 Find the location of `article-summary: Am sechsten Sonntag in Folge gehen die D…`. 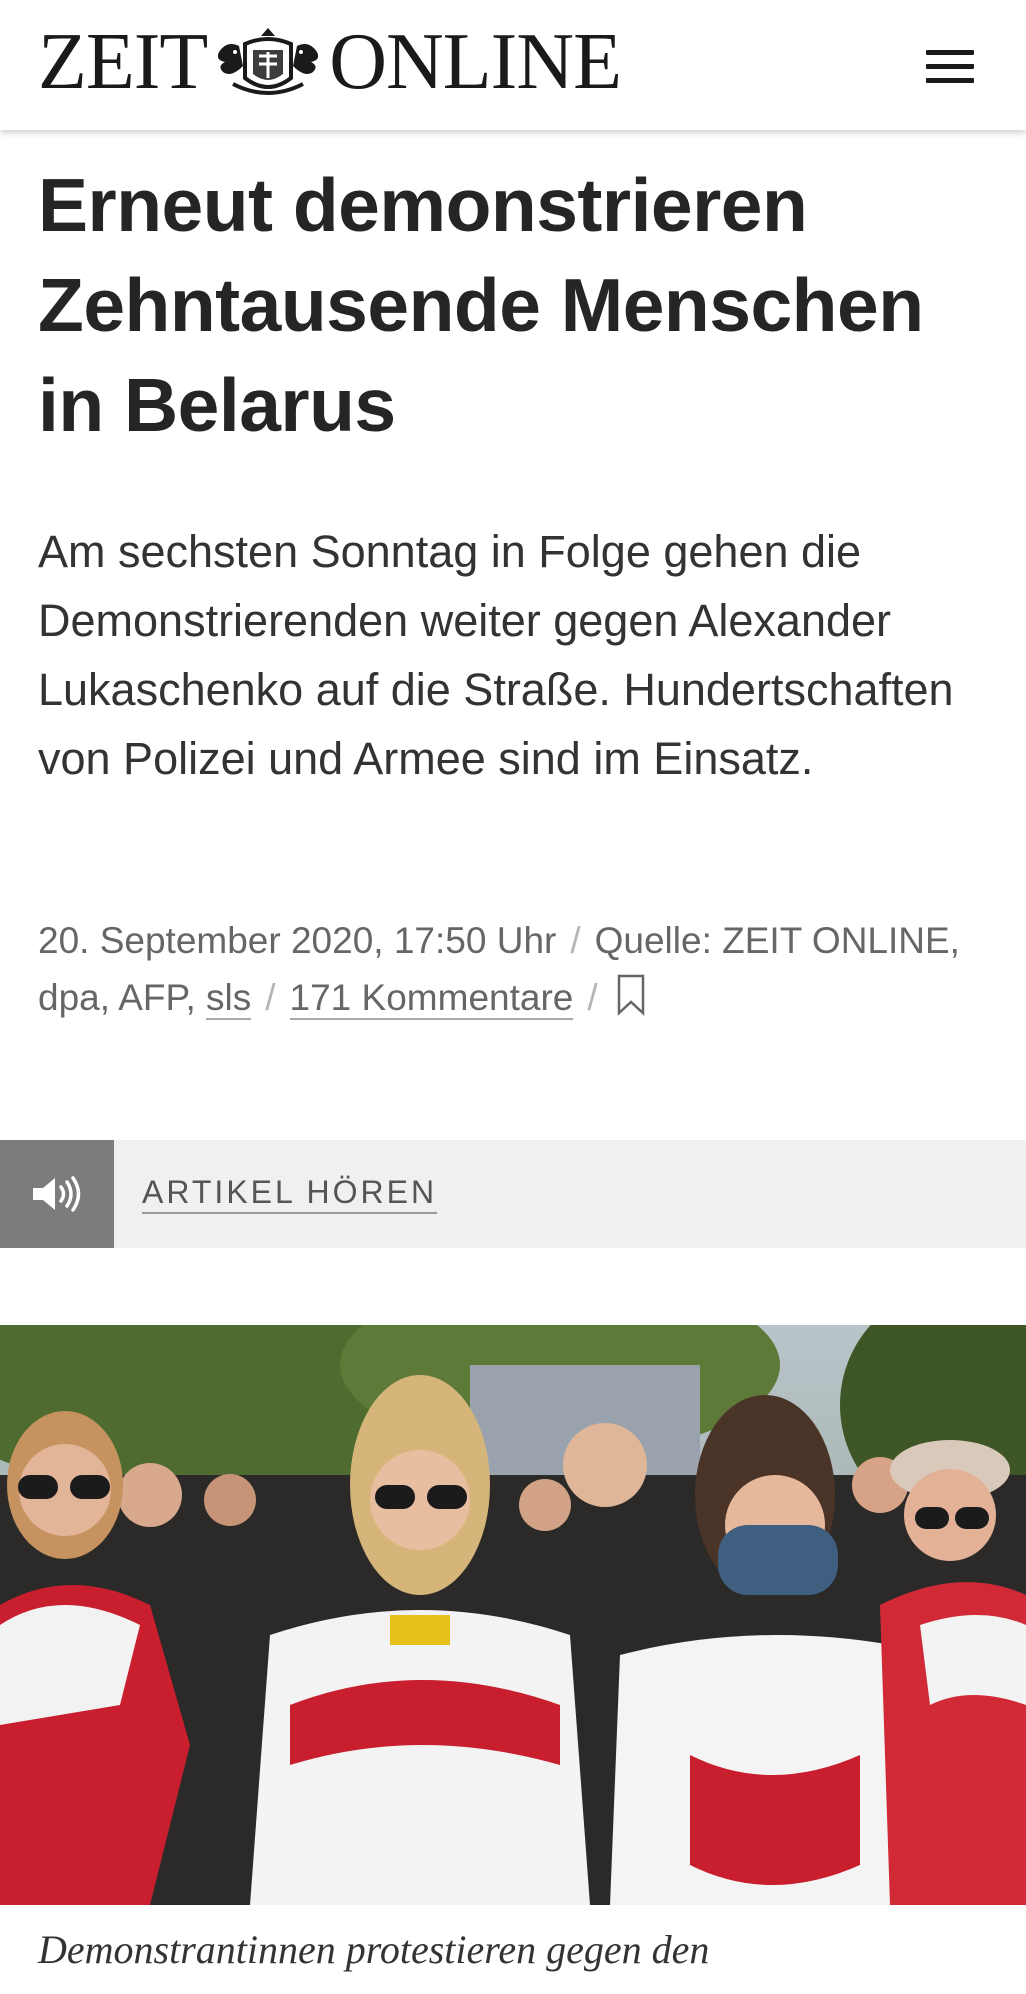

article-summary: Am sechsten Sonntag in Folge gehen die D… is located at coordinates (496, 655).